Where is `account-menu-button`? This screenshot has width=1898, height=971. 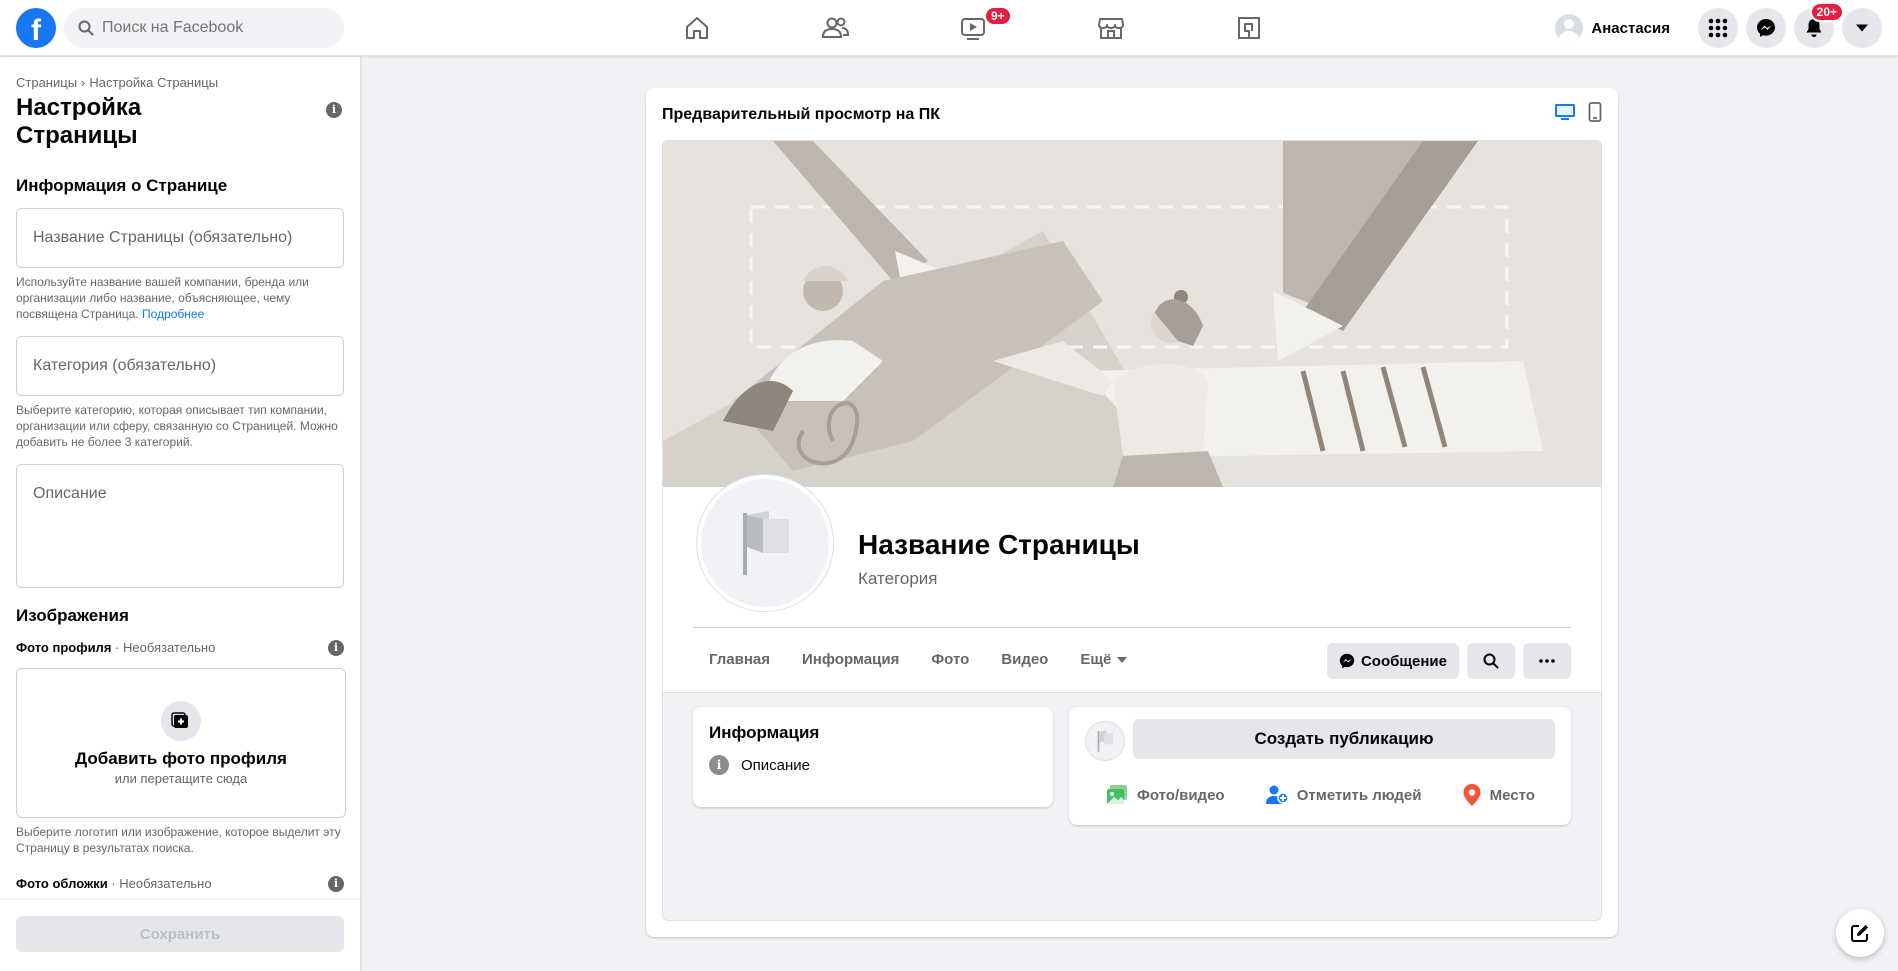 account-menu-button is located at coordinates (1862, 28).